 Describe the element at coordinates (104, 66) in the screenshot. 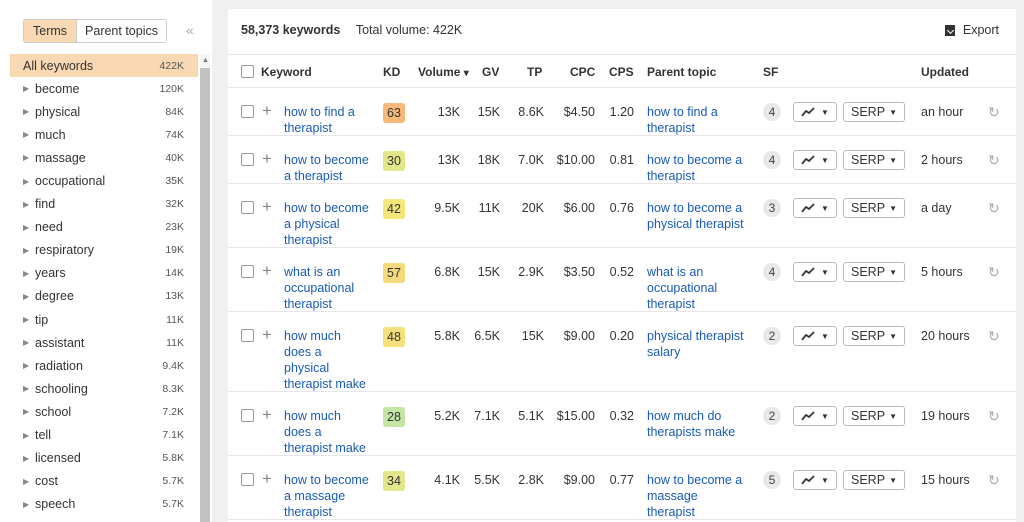

I see `term-item: All keywords 422K` at that location.